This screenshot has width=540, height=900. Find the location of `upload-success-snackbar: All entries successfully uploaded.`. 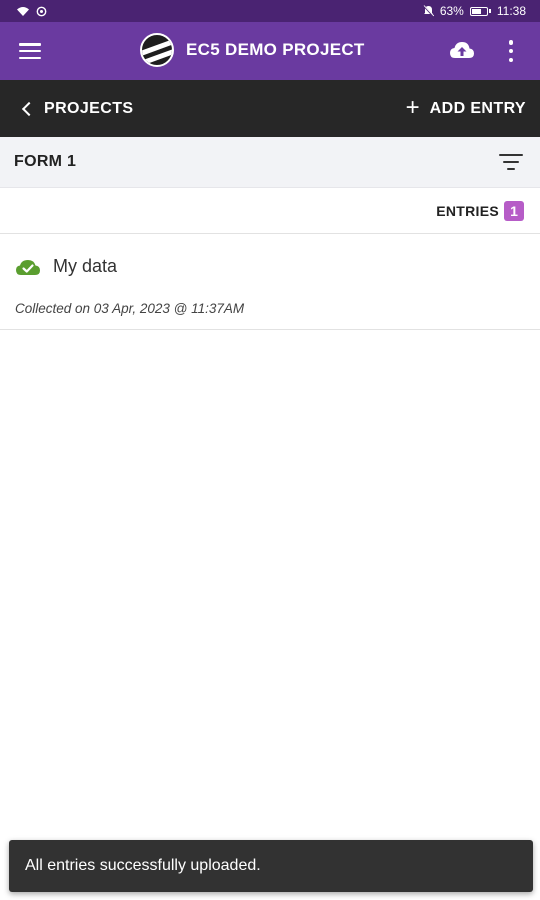

upload-success-snackbar: All entries successfully uploaded. is located at coordinates (271, 866).